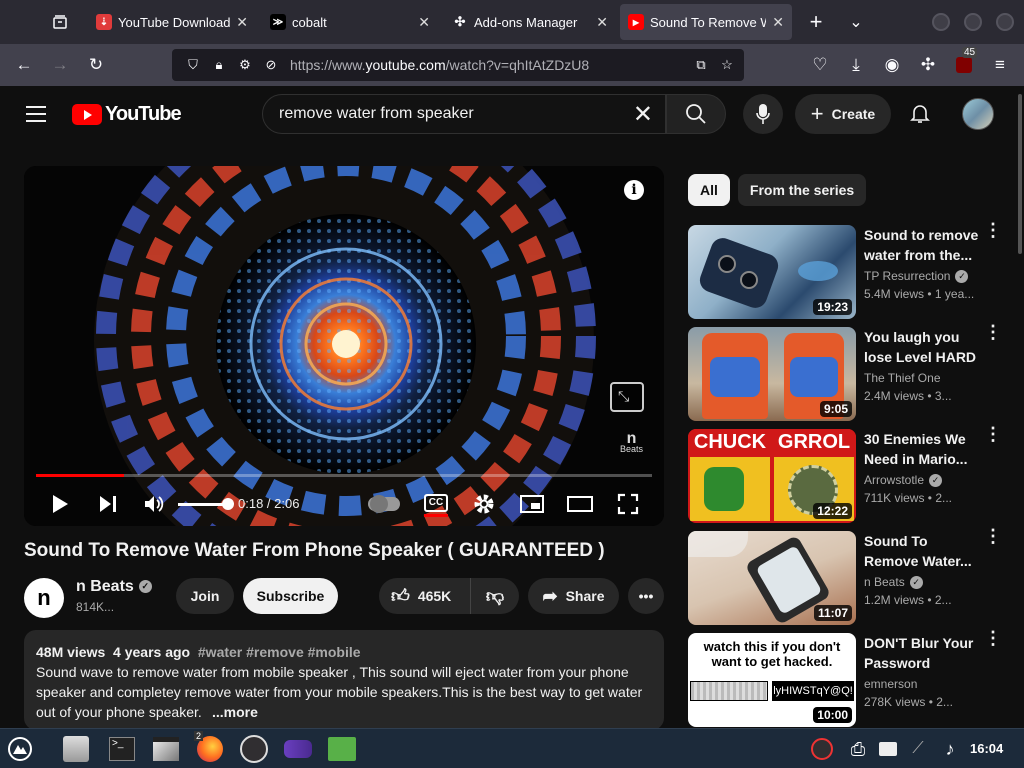 The image size is (1024, 768). What do you see at coordinates (573, 596) in the screenshot?
I see `share-button: ➦ Share` at bounding box center [573, 596].